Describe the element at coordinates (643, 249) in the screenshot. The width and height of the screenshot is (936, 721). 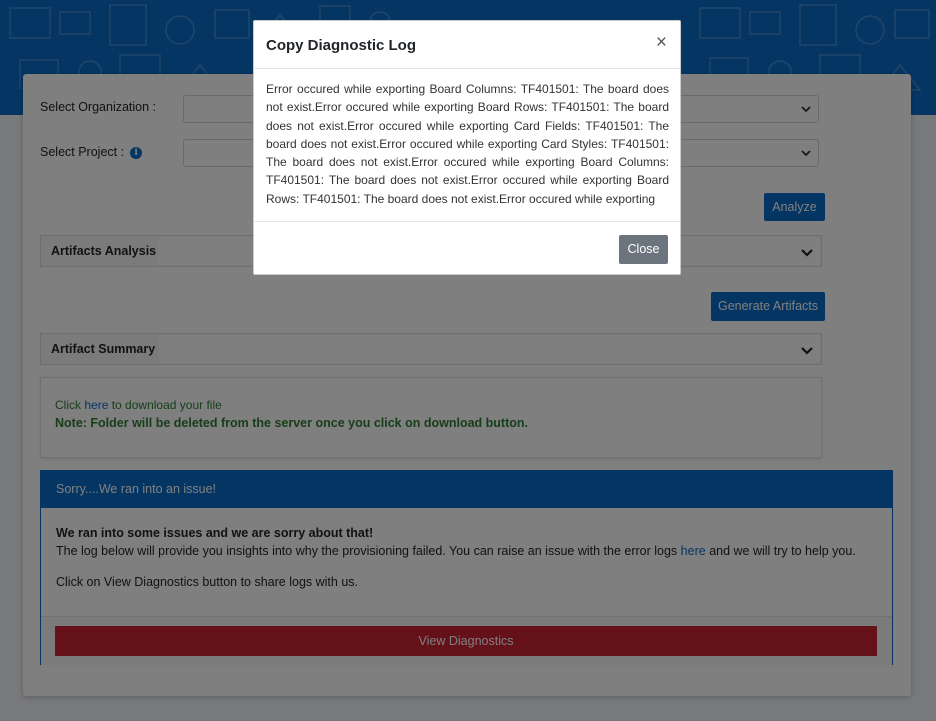
I see `close-button: Close` at that location.